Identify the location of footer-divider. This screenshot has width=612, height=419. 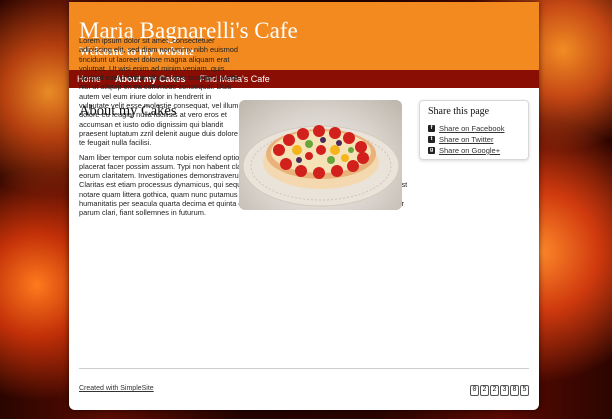
(304, 368).